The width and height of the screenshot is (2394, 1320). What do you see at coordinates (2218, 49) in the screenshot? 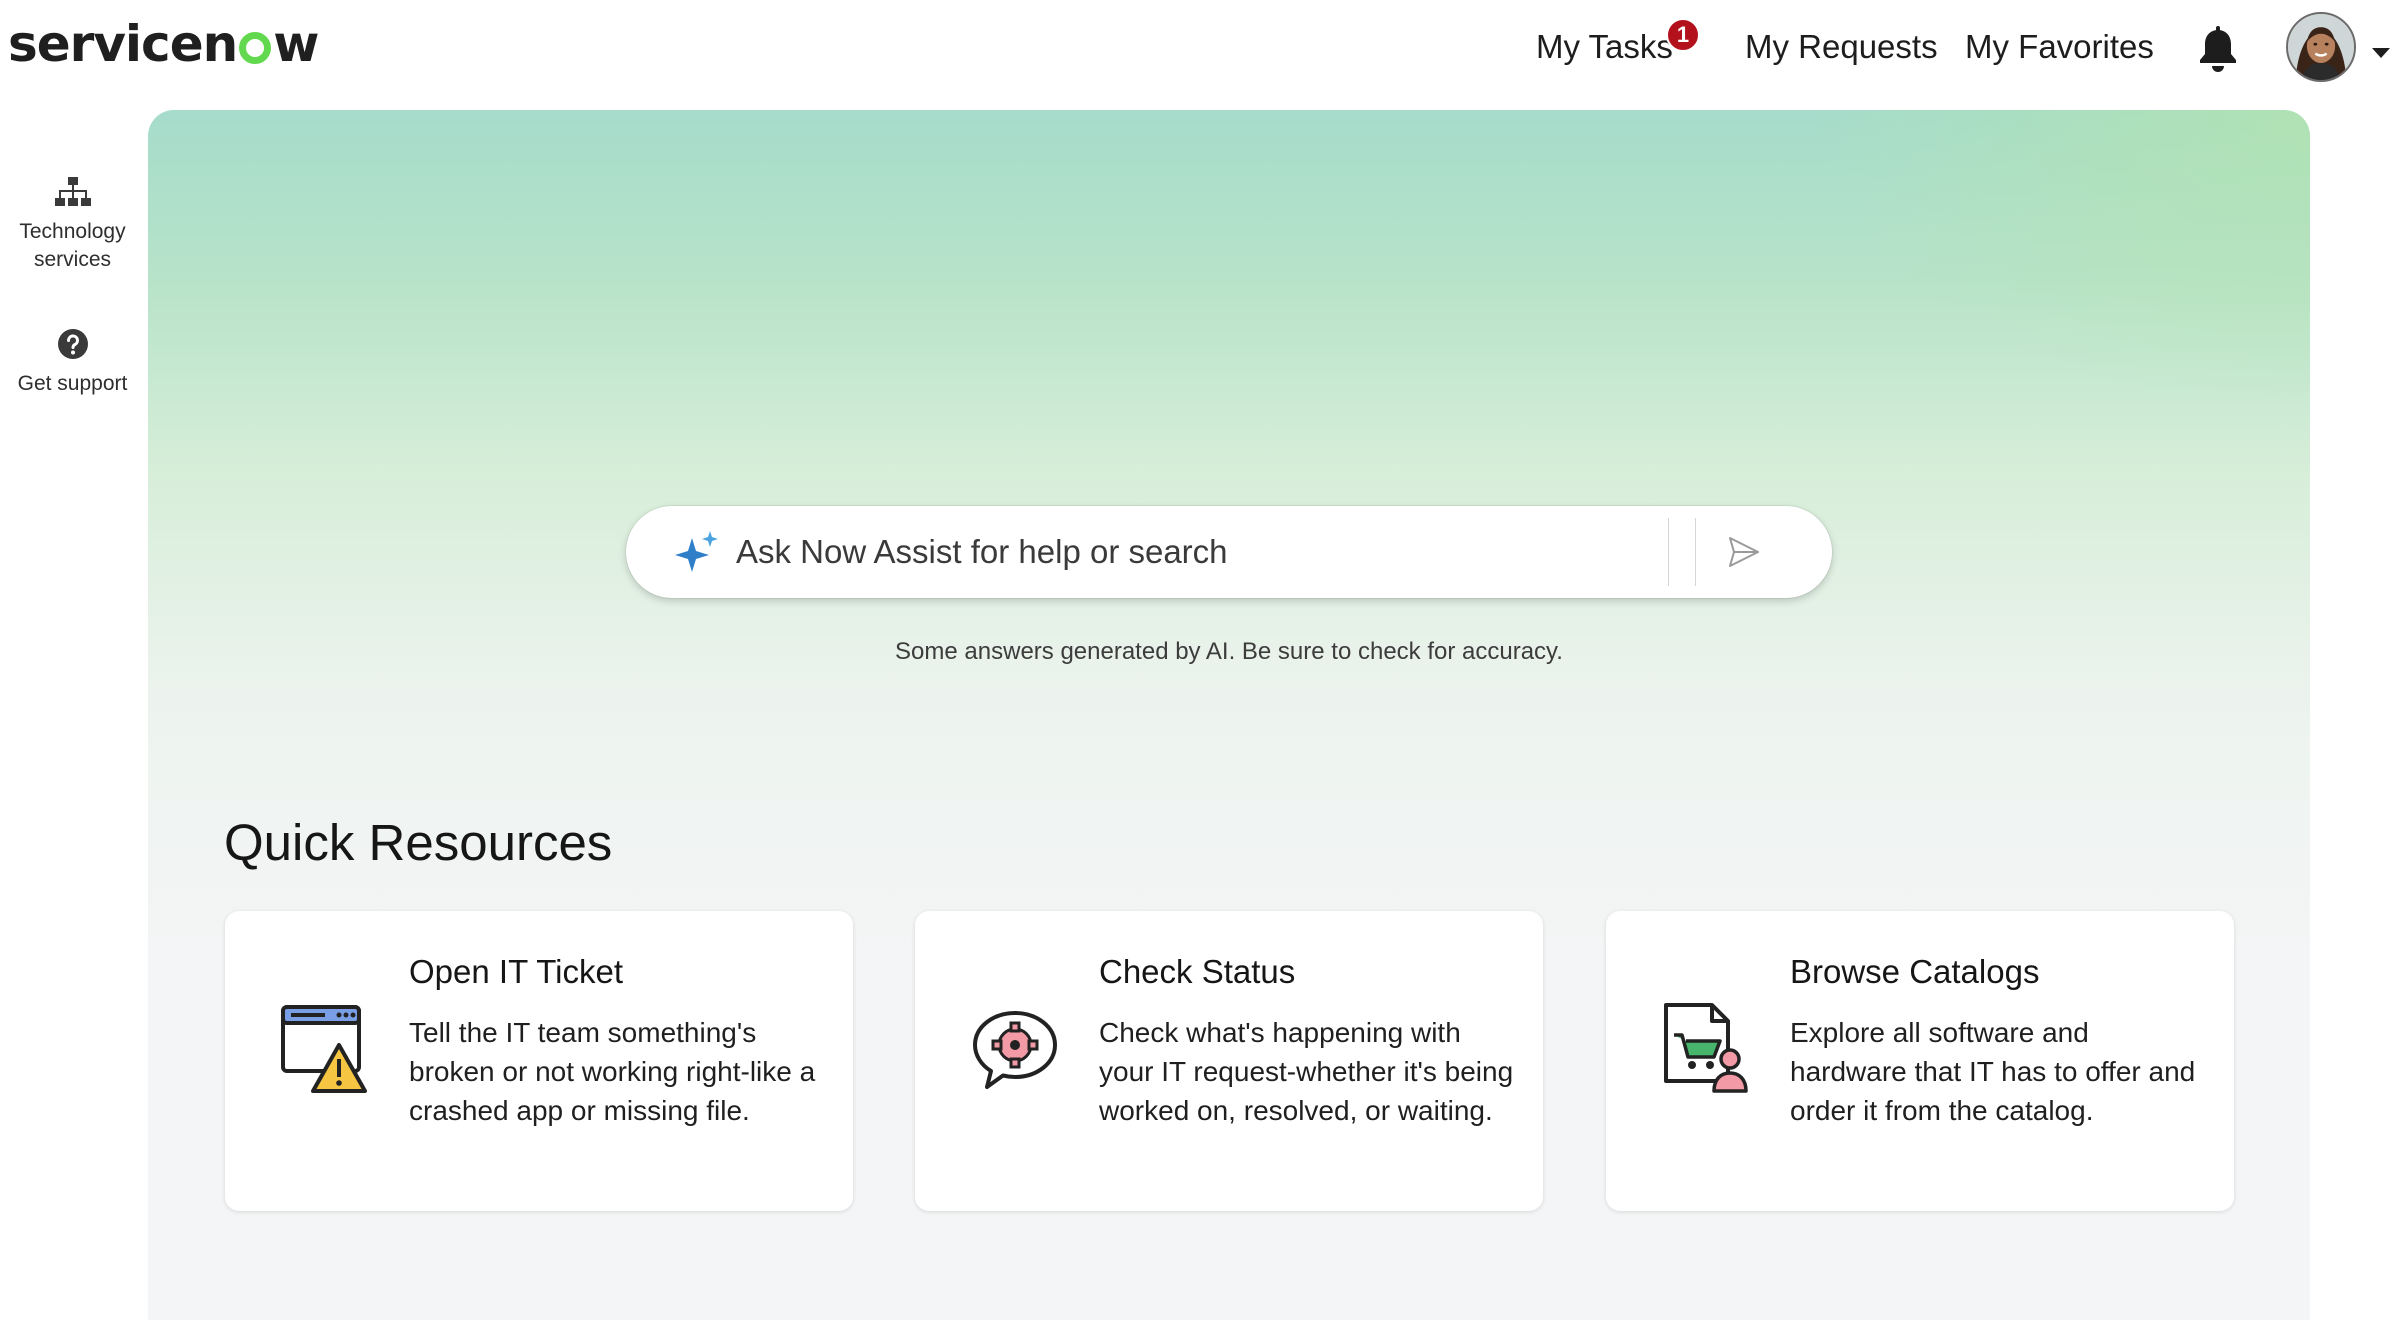
I see `bell-icon` at bounding box center [2218, 49].